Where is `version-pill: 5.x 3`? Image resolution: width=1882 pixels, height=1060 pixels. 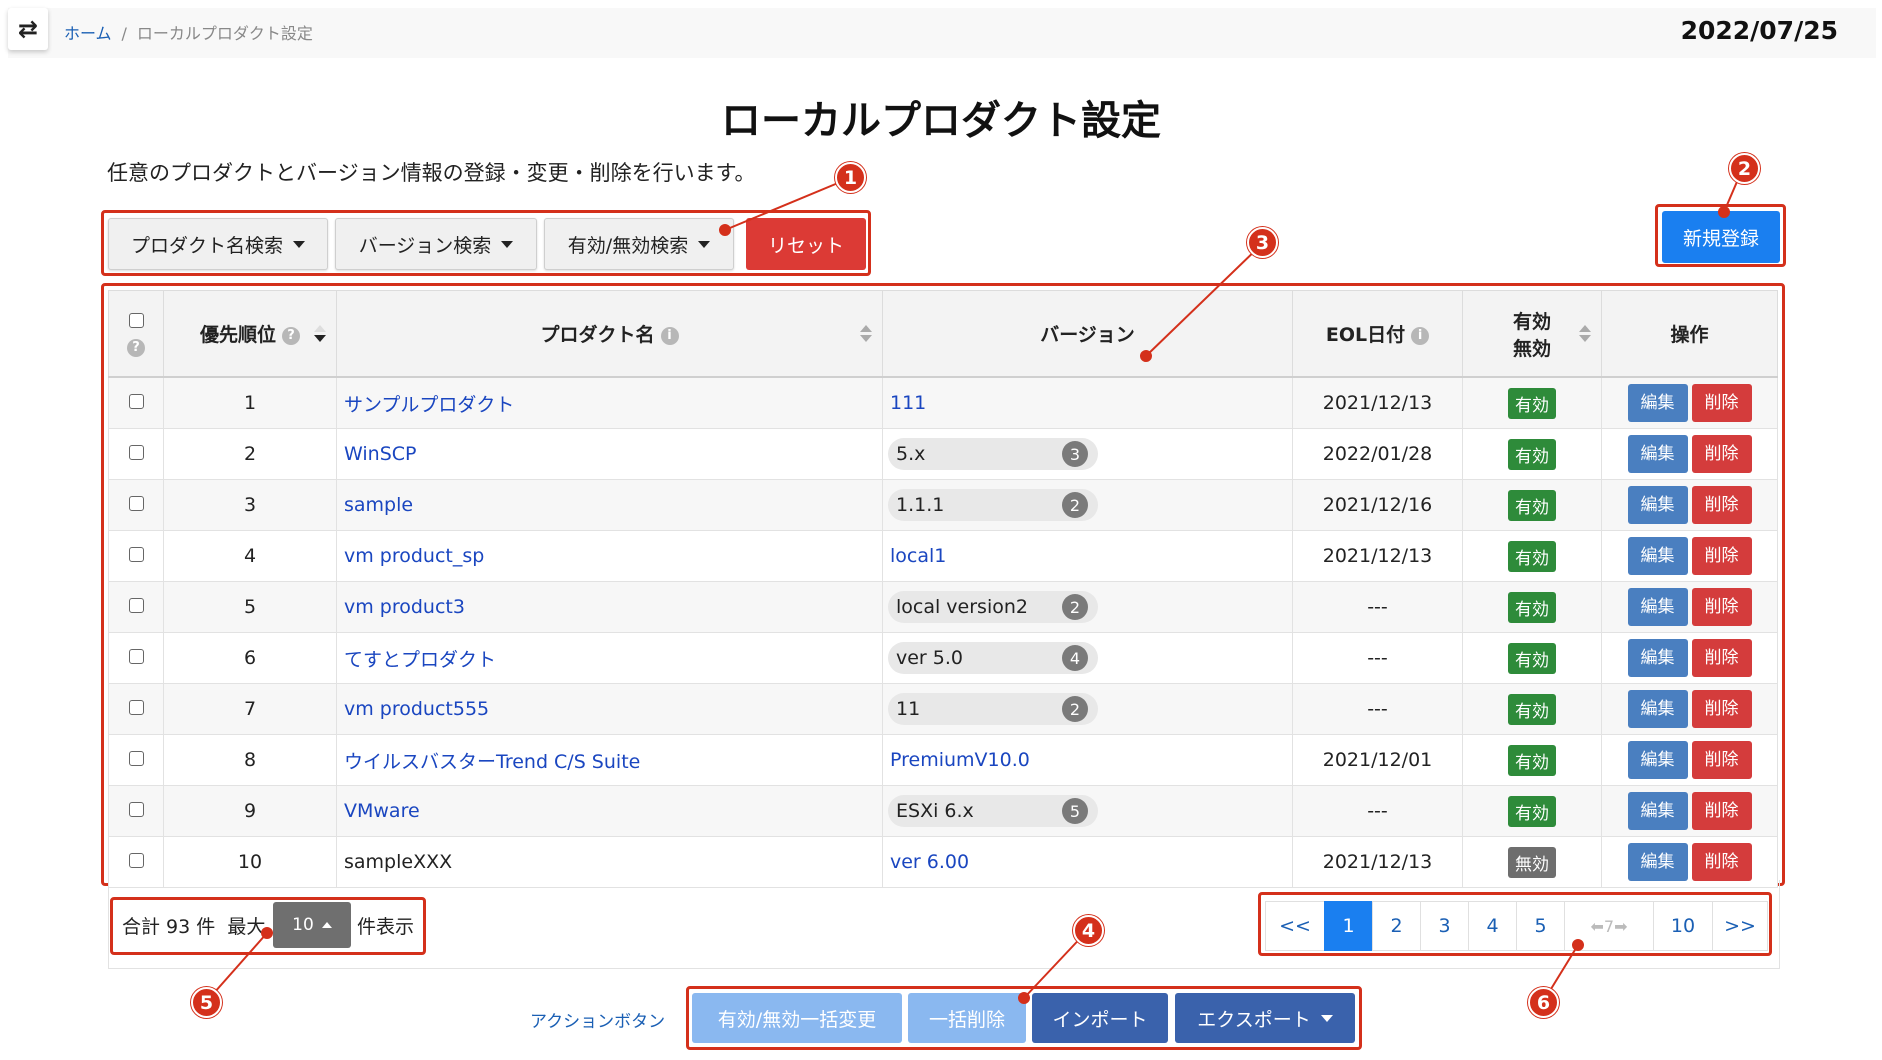
version-pill: 5.x 3 is located at coordinates (993, 454).